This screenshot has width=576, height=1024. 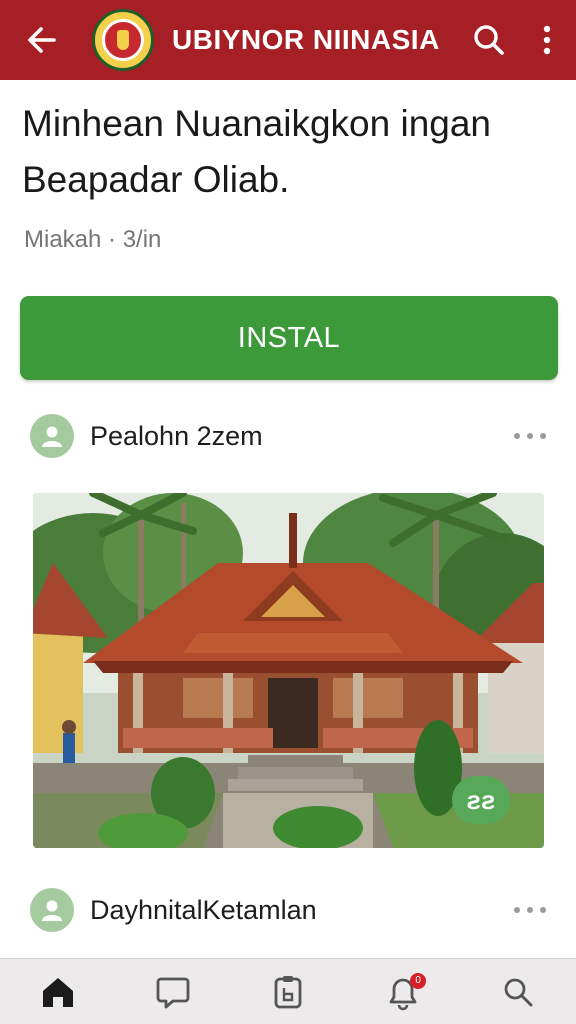 I want to click on post-header: Pealohn 2zem, so click(x=290, y=436).